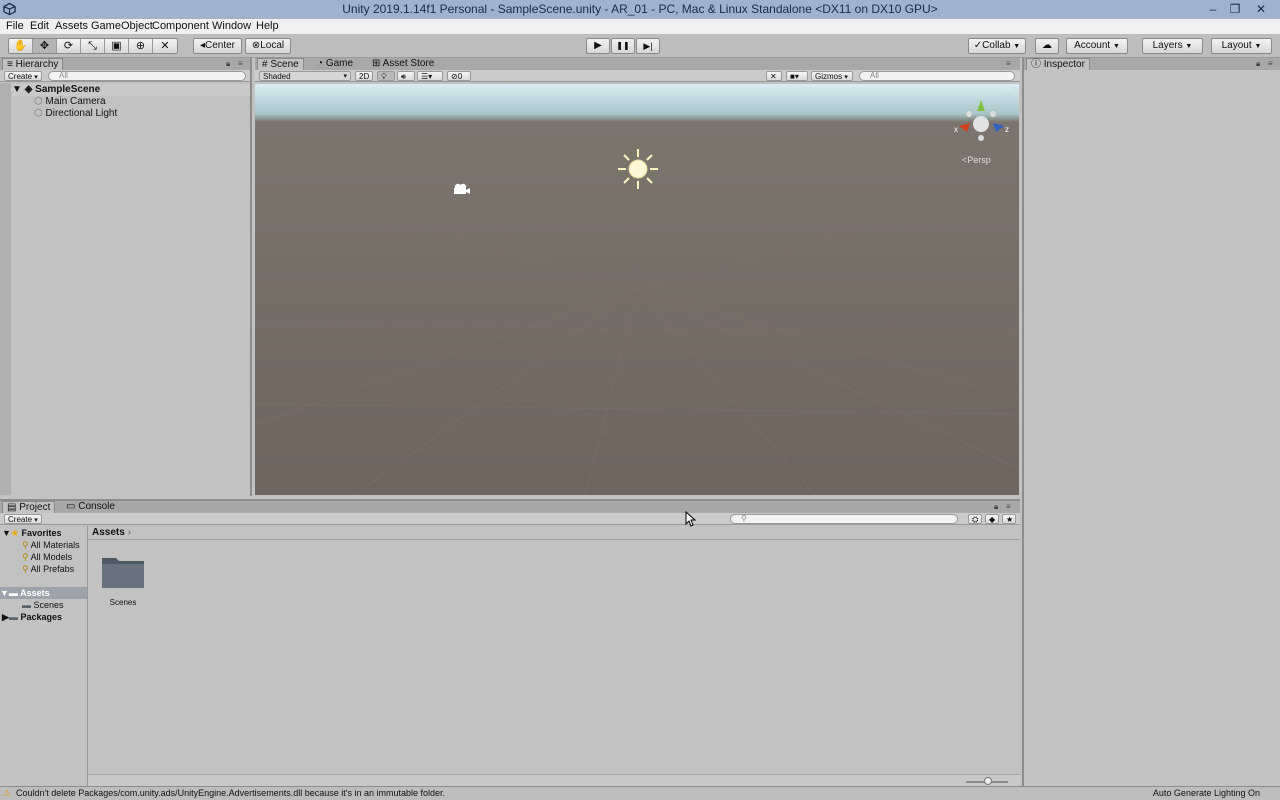 The height and width of the screenshot is (800, 1280). What do you see at coordinates (386, 76) in the screenshot?
I see `lighting-toggle-icon: 💡︎` at bounding box center [386, 76].